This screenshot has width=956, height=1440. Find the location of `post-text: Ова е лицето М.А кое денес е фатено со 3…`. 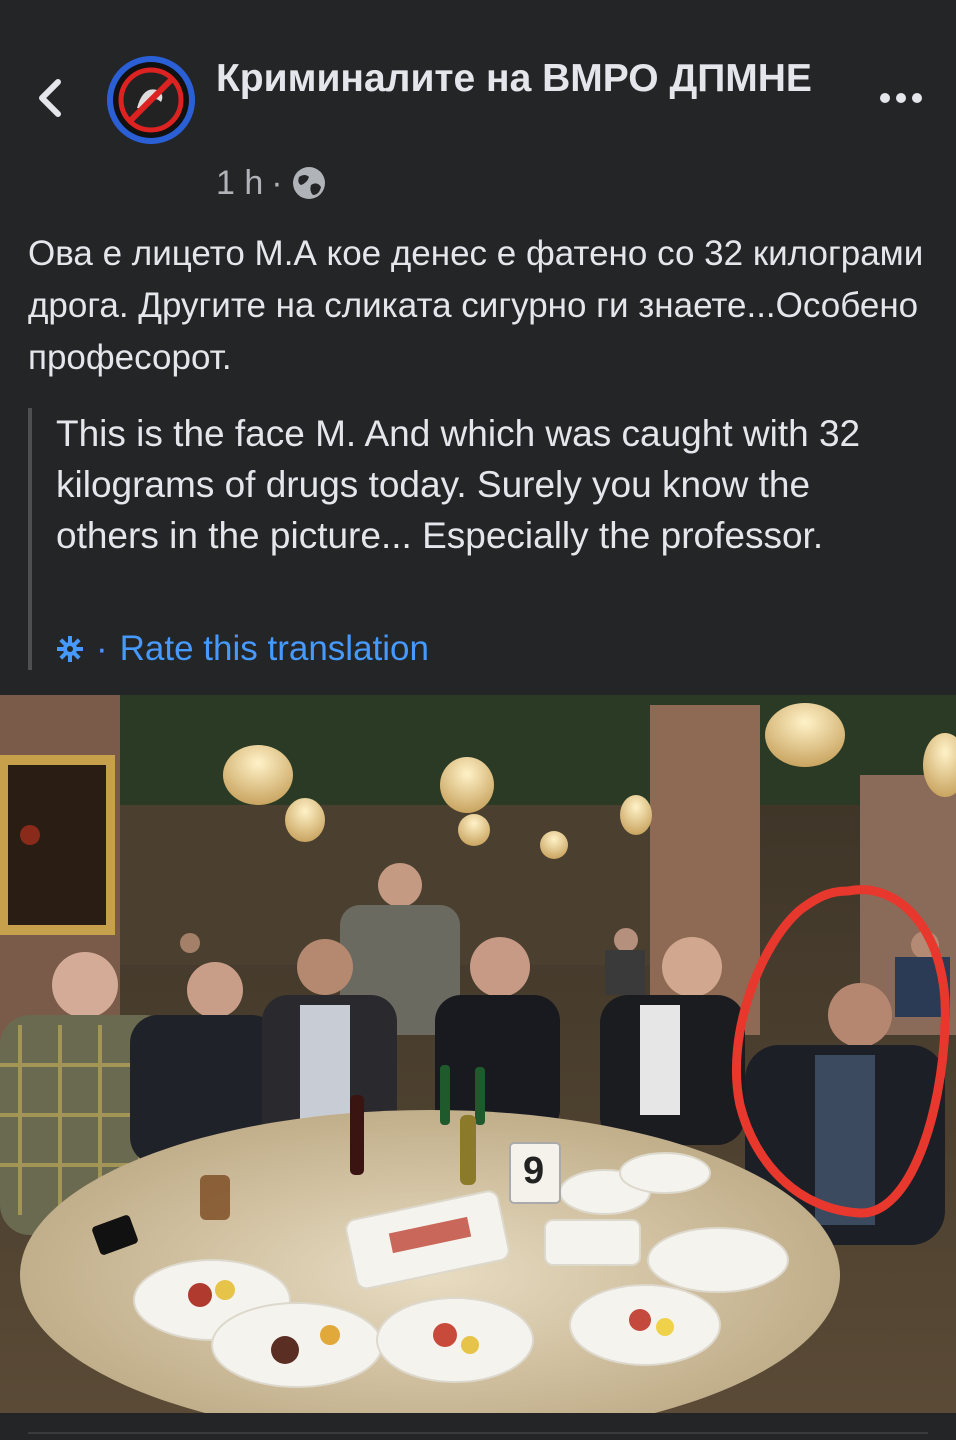

post-text: Ова е лицето М.А кое денес е фатено со 3… is located at coordinates (476, 305).